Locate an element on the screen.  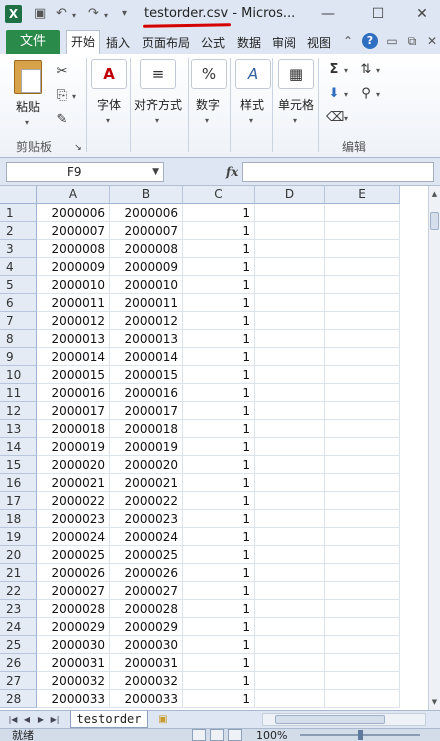
row-header: 23 is located at coordinates (18, 609).